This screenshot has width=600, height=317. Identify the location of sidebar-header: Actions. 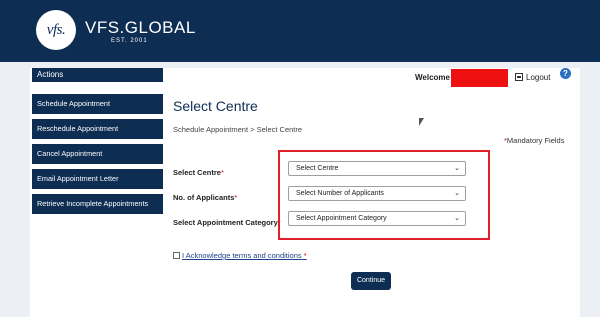
(97, 75).